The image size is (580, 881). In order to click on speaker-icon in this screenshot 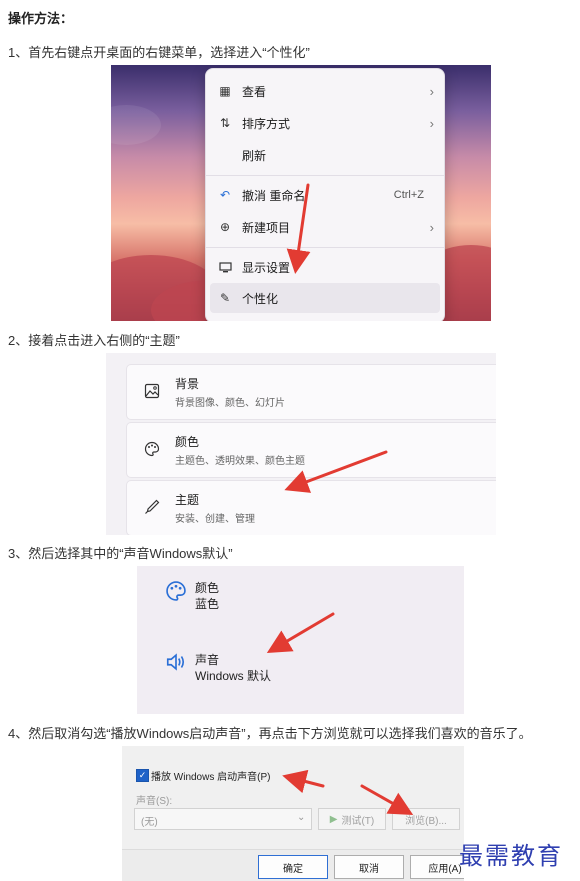, I will do `click(176, 664)`.